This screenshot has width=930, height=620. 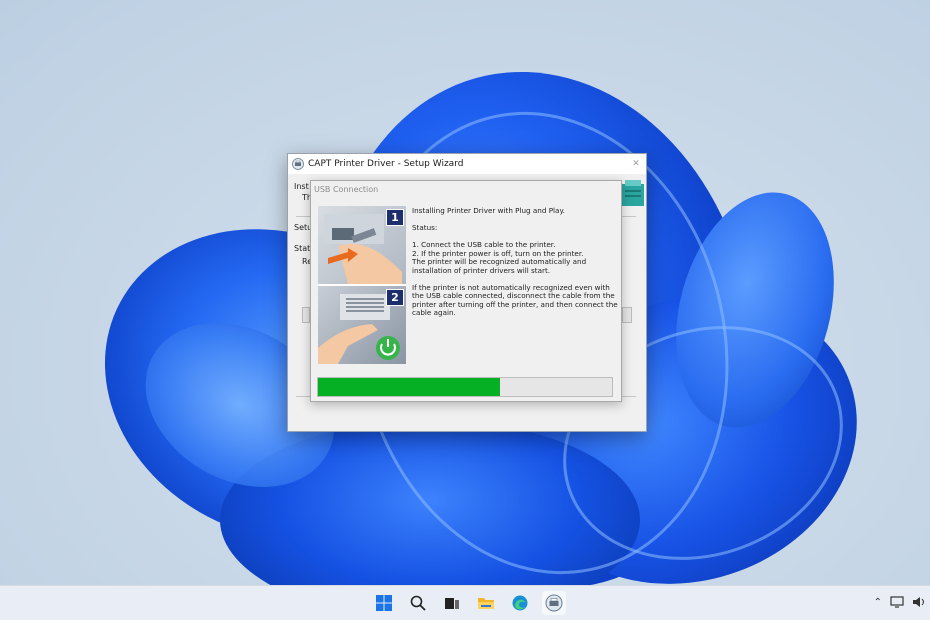 I want to click on setup-app-button, so click(x=554, y=603).